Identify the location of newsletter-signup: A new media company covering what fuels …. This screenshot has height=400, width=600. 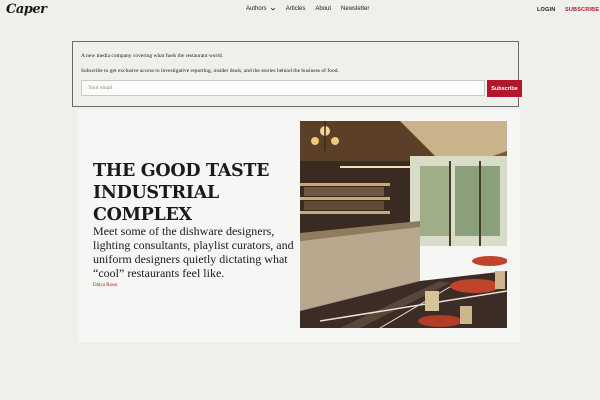
(297, 74).